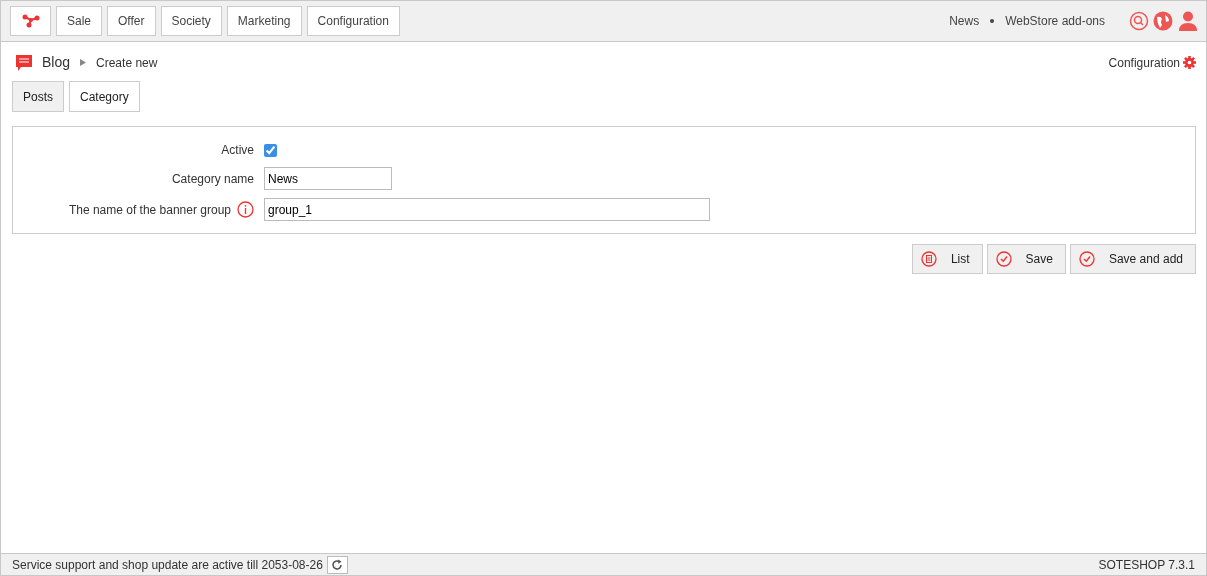  I want to click on breadcrumb-arrow-icon, so click(83, 62).